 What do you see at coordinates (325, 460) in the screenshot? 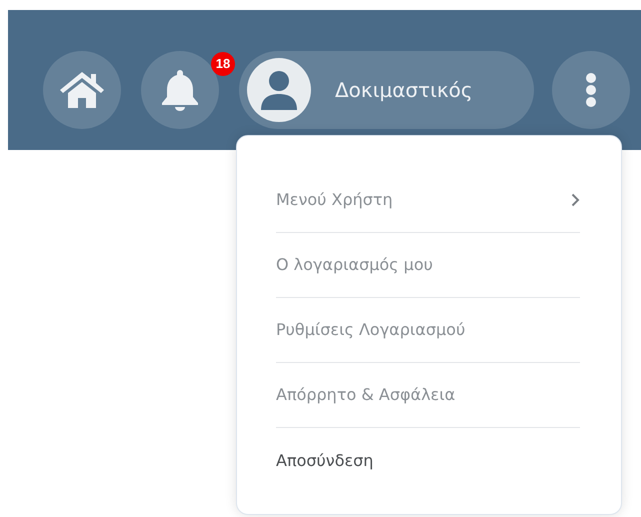
I see `logout-item: Αποσύνδεση` at bounding box center [325, 460].